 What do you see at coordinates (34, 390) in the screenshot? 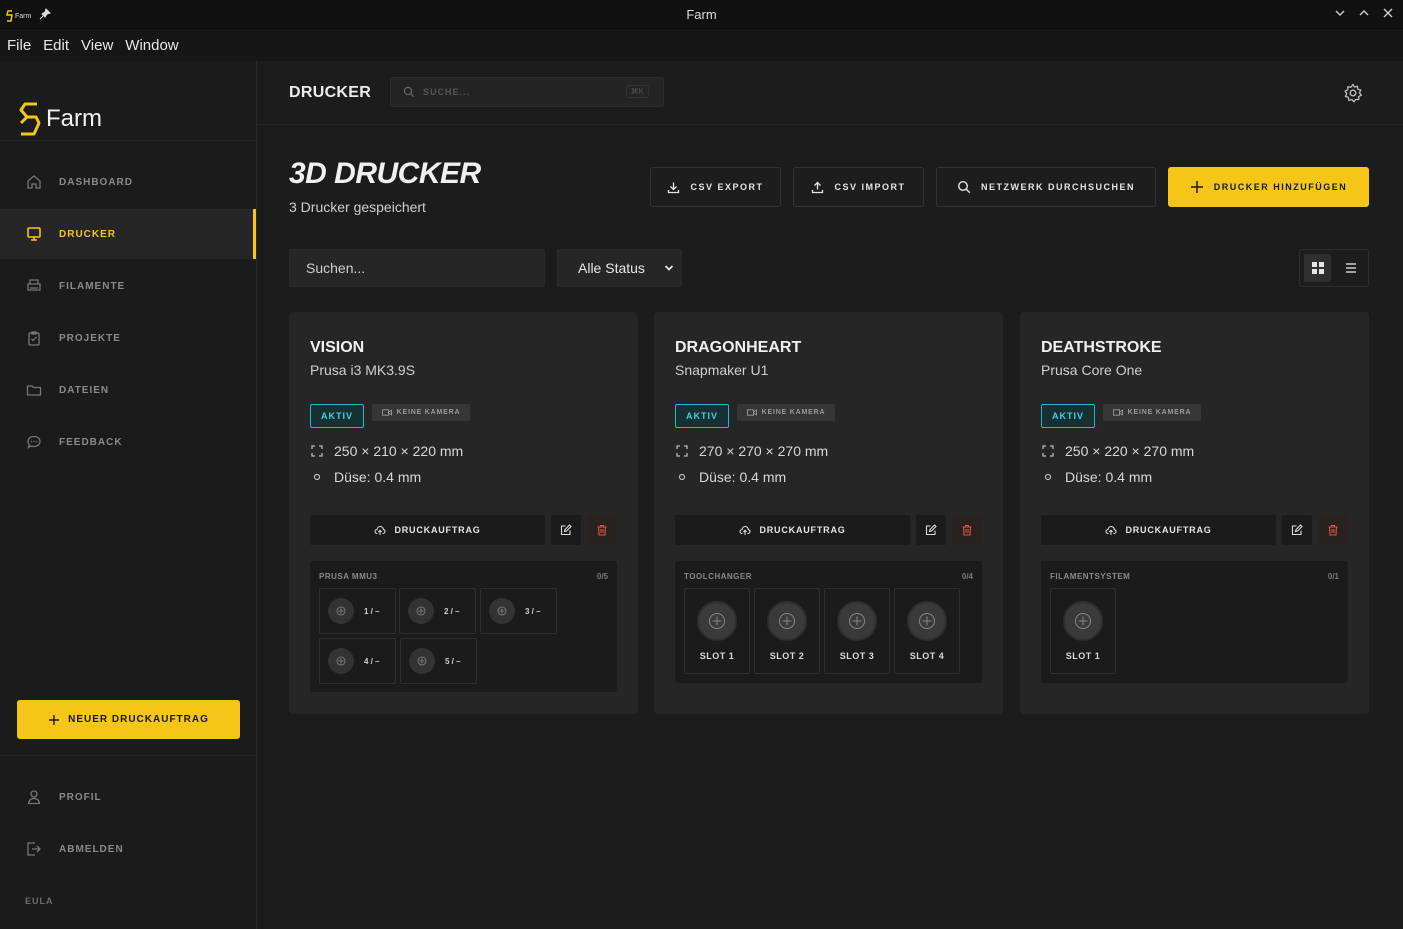
I see `folder-icon` at bounding box center [34, 390].